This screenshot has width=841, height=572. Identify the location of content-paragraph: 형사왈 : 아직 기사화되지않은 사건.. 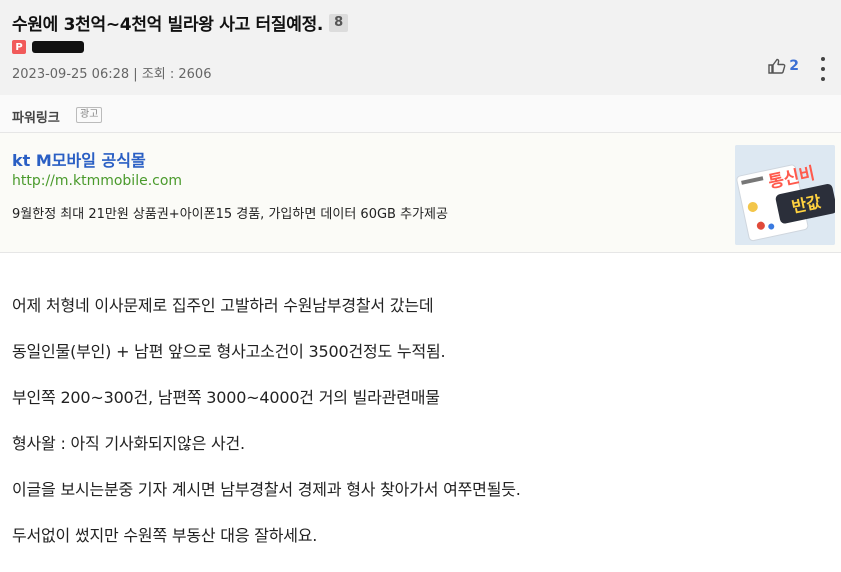
(128, 443).